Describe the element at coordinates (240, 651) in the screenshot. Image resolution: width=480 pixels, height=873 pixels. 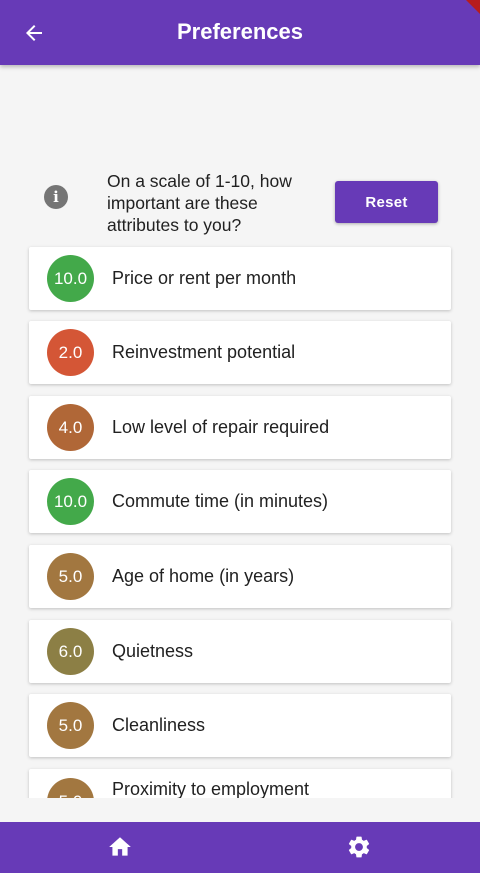
I see `list-item: 6.0 Quietness` at that location.